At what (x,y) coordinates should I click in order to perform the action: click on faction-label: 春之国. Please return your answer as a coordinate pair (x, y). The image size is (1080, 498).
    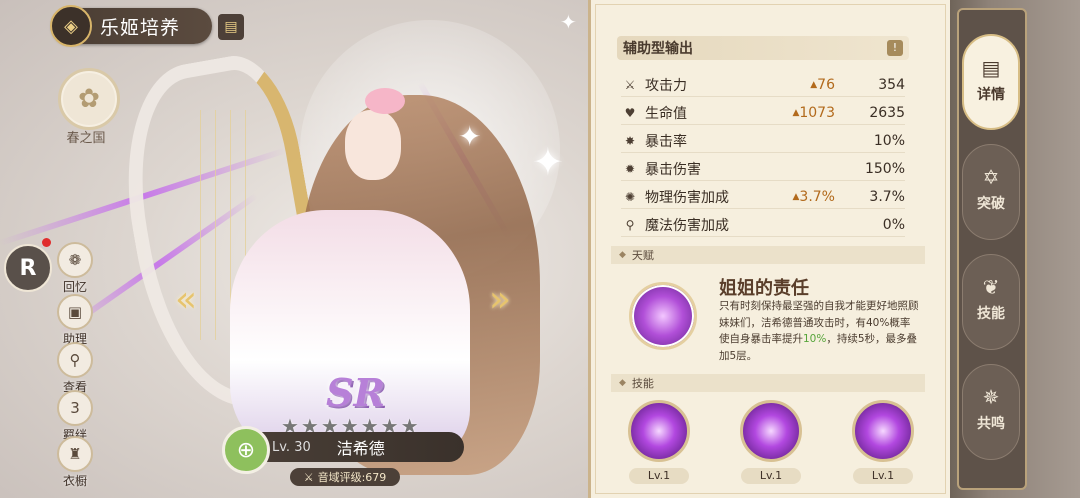
    Looking at the image, I should click on (86, 138).